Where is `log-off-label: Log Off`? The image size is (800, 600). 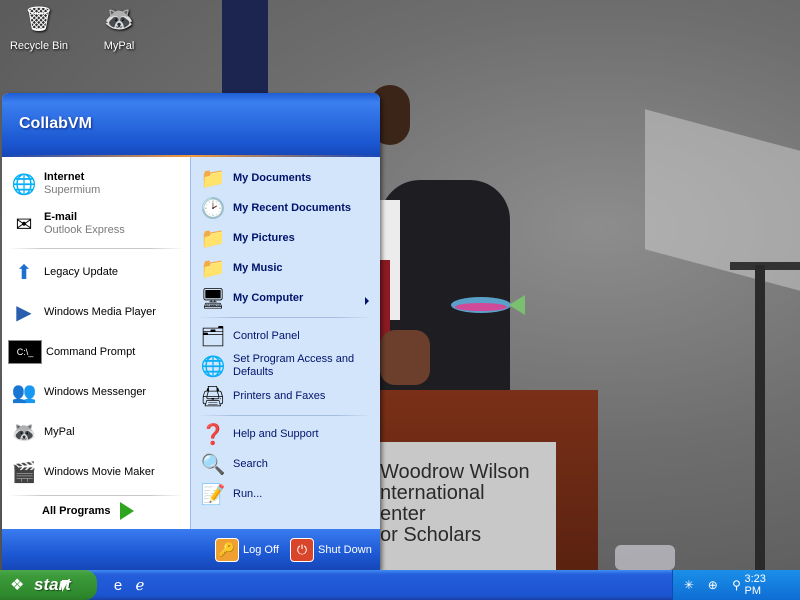
log-off-label: Log Off is located at coordinates (261, 550).